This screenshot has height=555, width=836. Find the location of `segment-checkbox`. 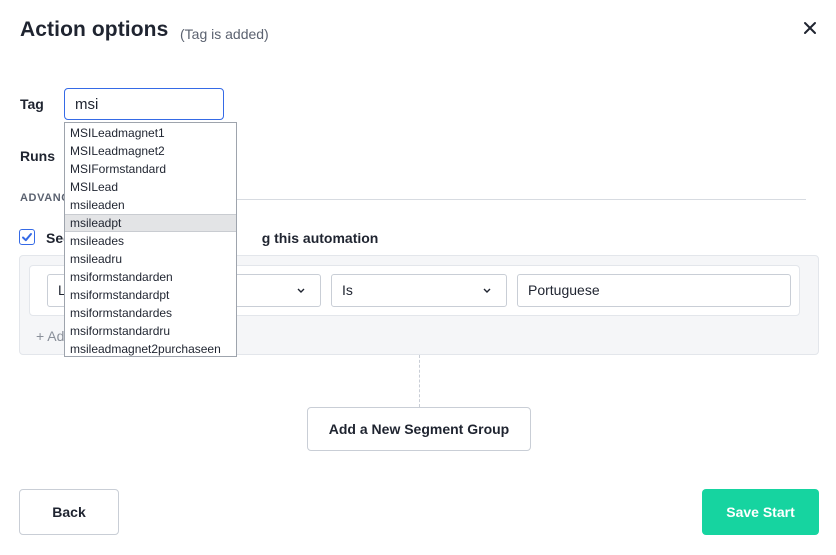

segment-checkbox is located at coordinates (27, 237).